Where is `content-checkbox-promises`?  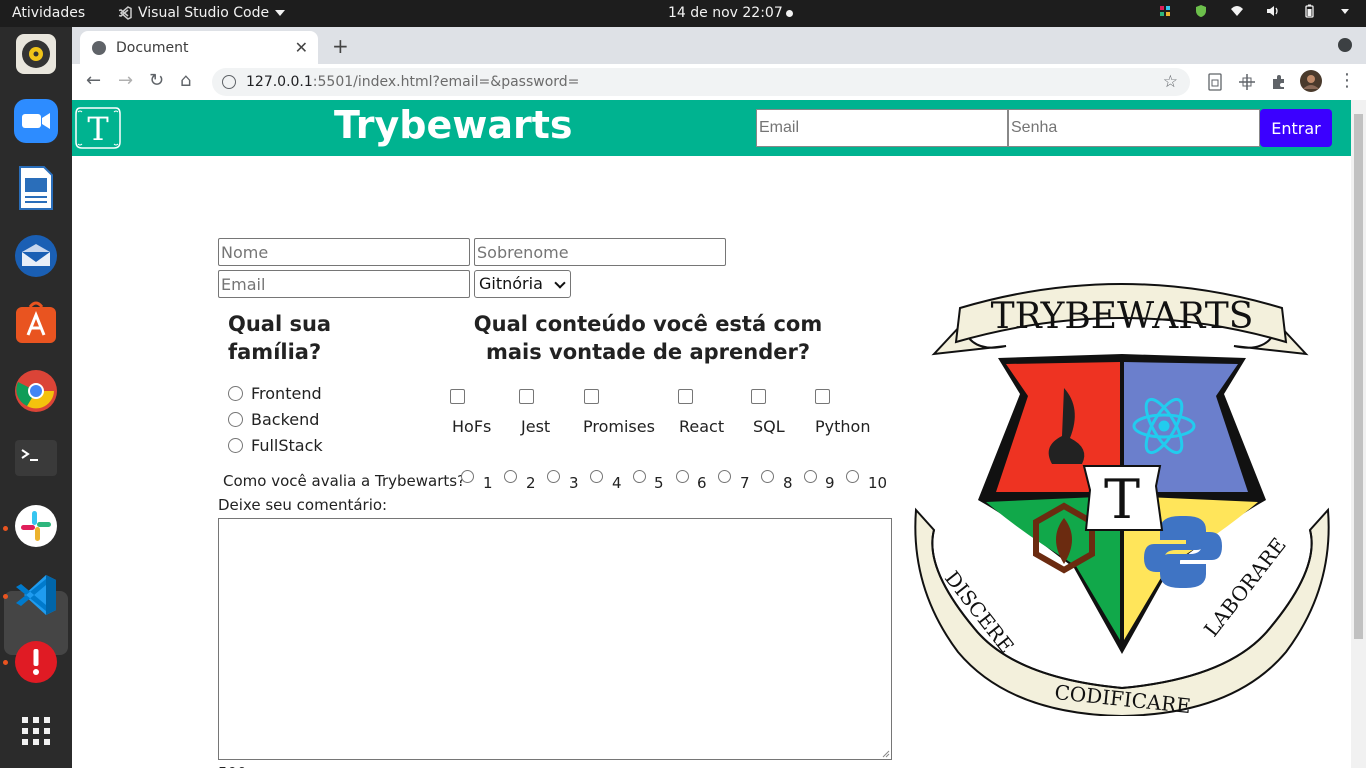
content-checkbox-promises is located at coordinates (591, 396).